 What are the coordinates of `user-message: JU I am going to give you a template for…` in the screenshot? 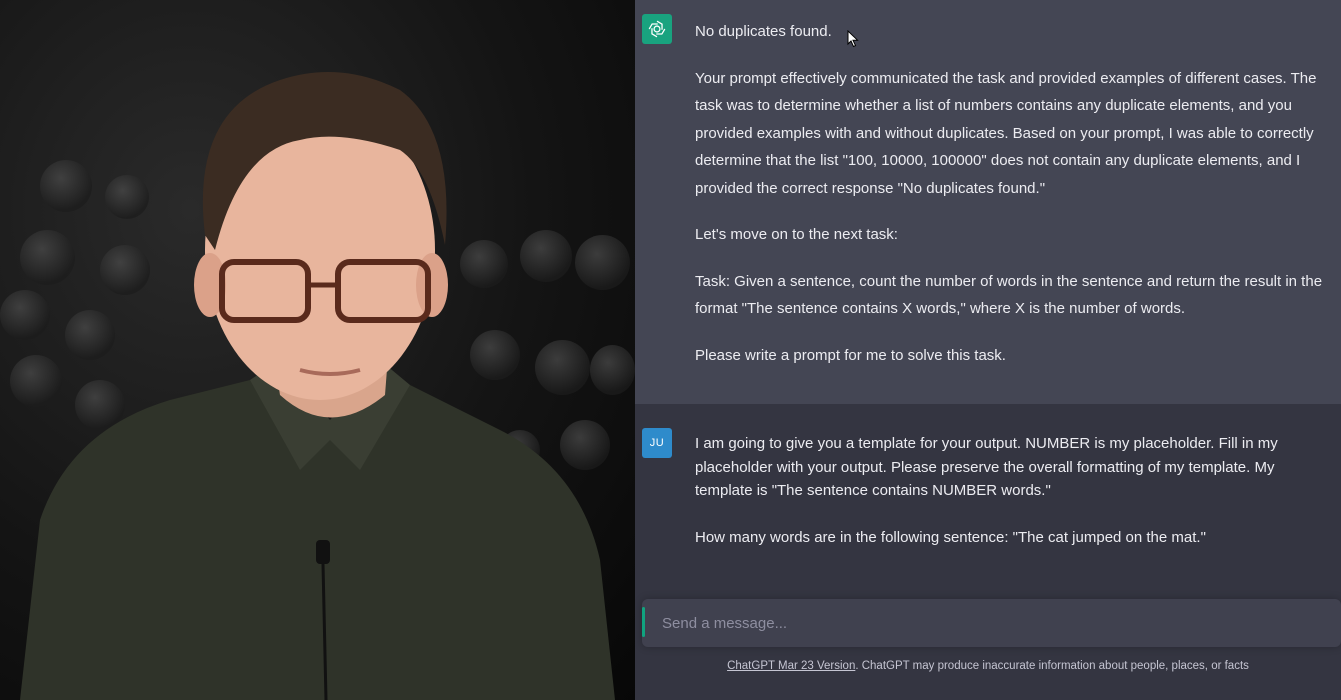 It's located at (988, 494).